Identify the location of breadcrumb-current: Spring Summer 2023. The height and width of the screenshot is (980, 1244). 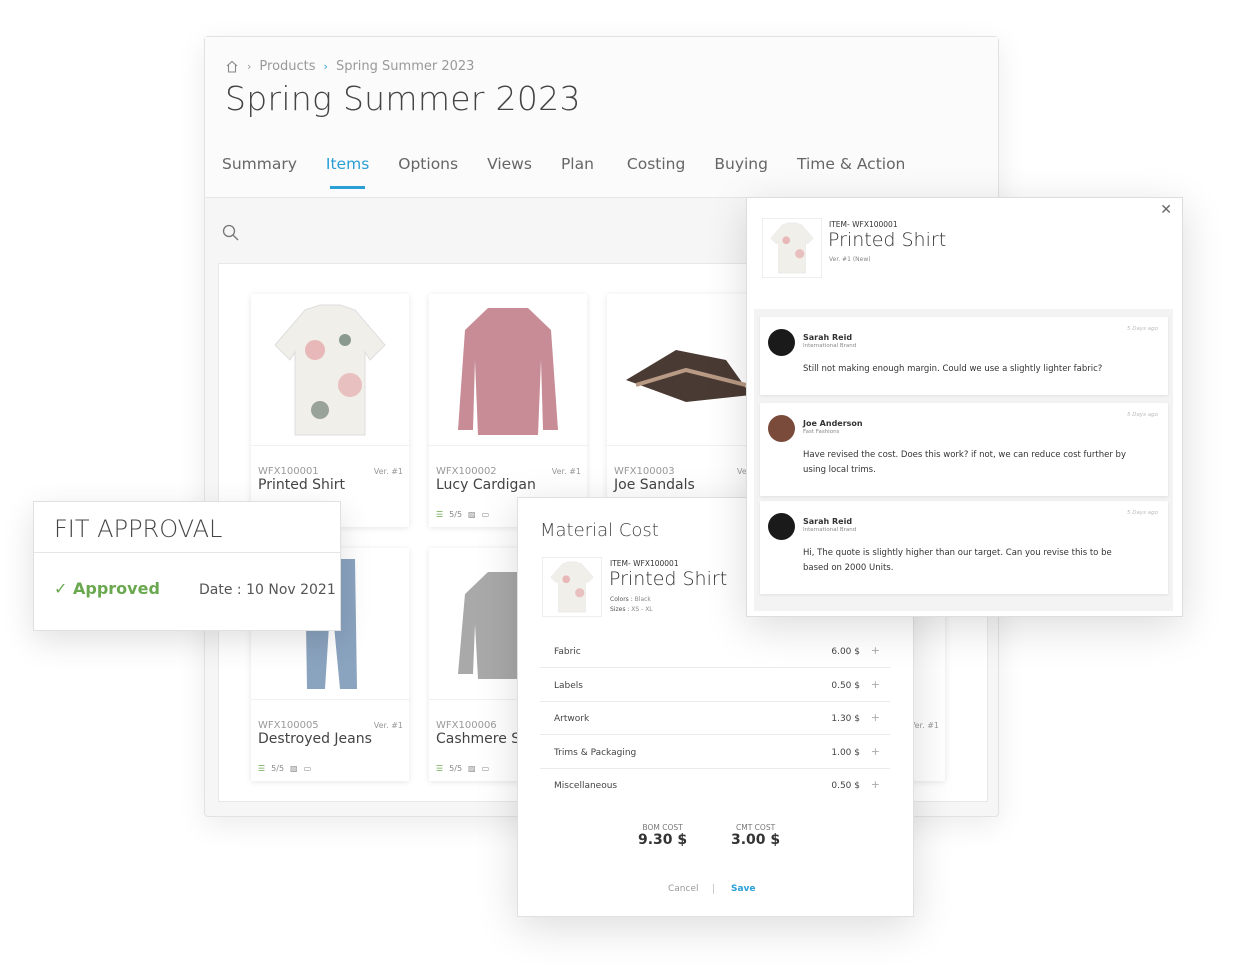
(405, 66).